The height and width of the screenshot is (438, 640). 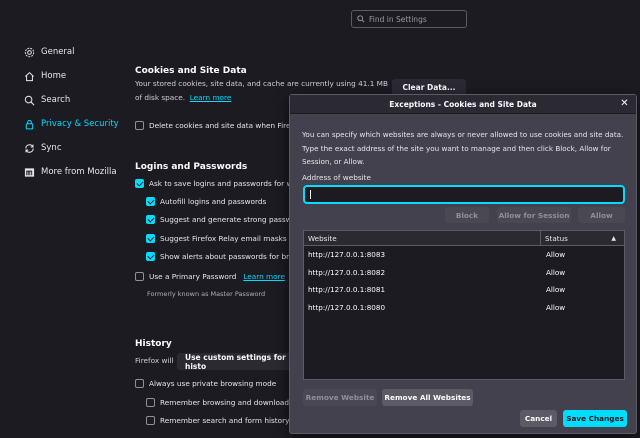 What do you see at coordinates (80, 124) in the screenshot?
I see `sidebar-item-label: Privacy & Security` at bounding box center [80, 124].